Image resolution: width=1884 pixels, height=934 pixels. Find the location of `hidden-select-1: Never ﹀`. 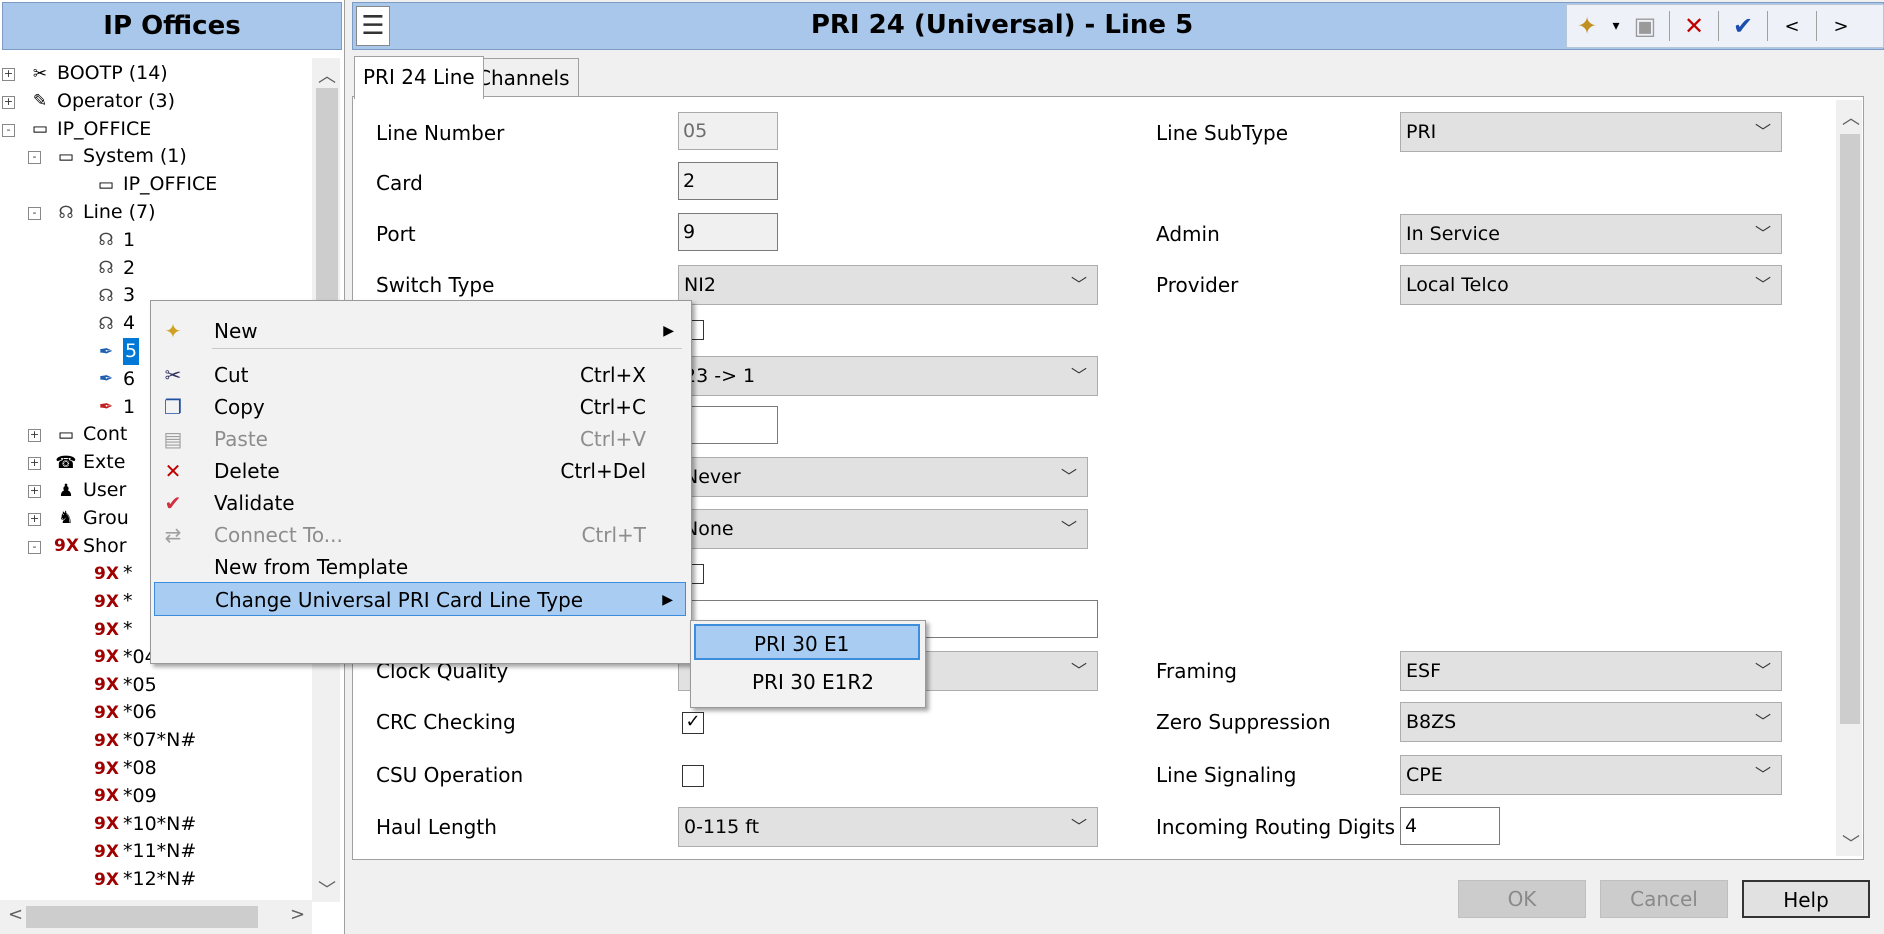

hidden-select-1: Never ﹀ is located at coordinates (883, 477).